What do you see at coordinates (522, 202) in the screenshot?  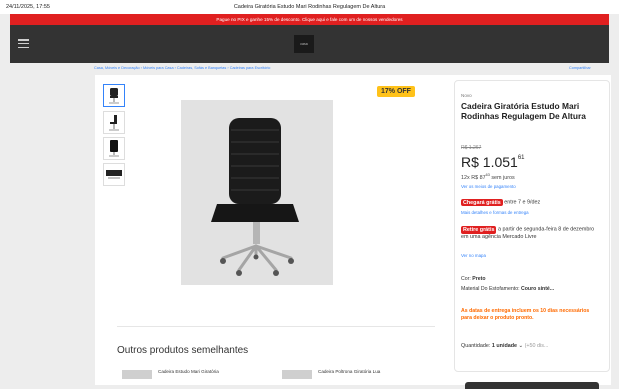 I see `shipping-text: entre 7 e 9/dez` at bounding box center [522, 202].